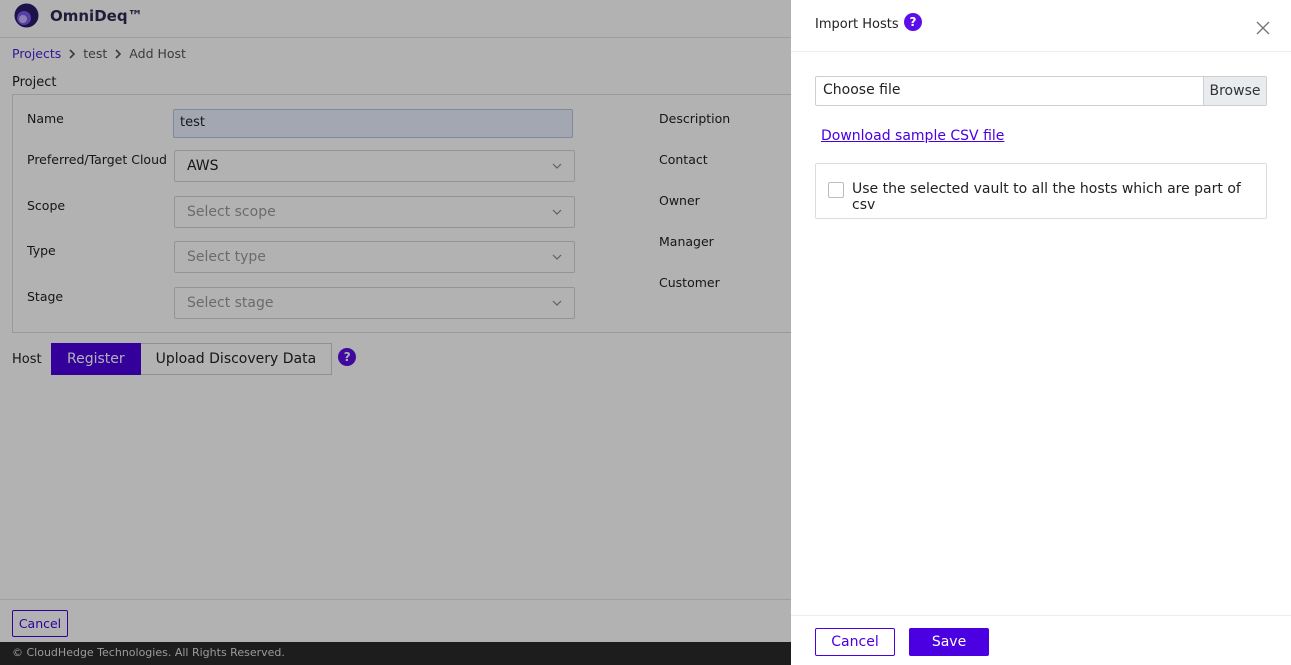  Describe the element at coordinates (913, 22) in the screenshot. I see `help-icon: ?` at that location.